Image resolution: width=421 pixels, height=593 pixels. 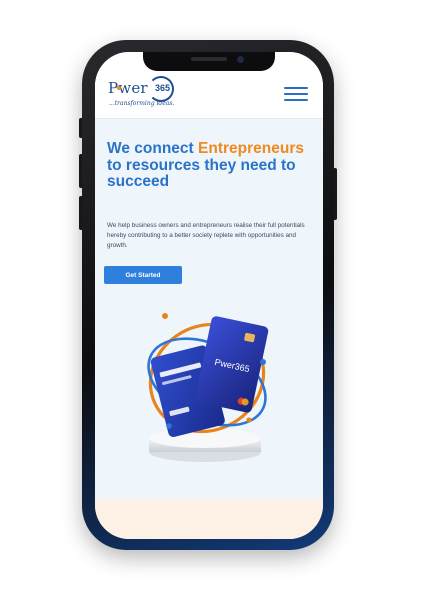 I want to click on notch-camera, so click(x=240, y=59).